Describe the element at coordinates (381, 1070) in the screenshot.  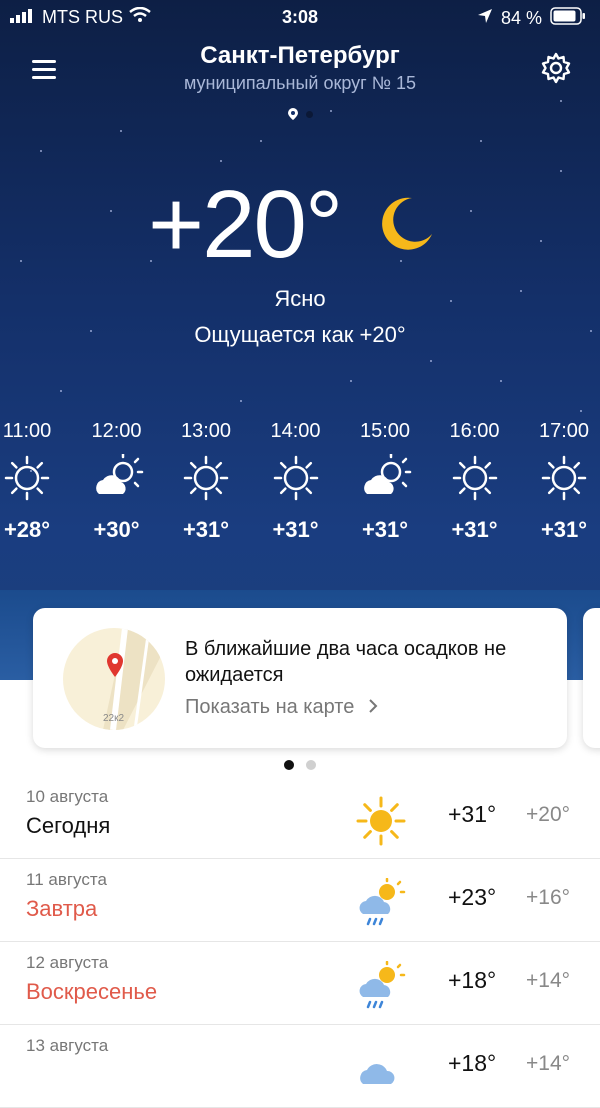
I see `cloud-icon` at that location.